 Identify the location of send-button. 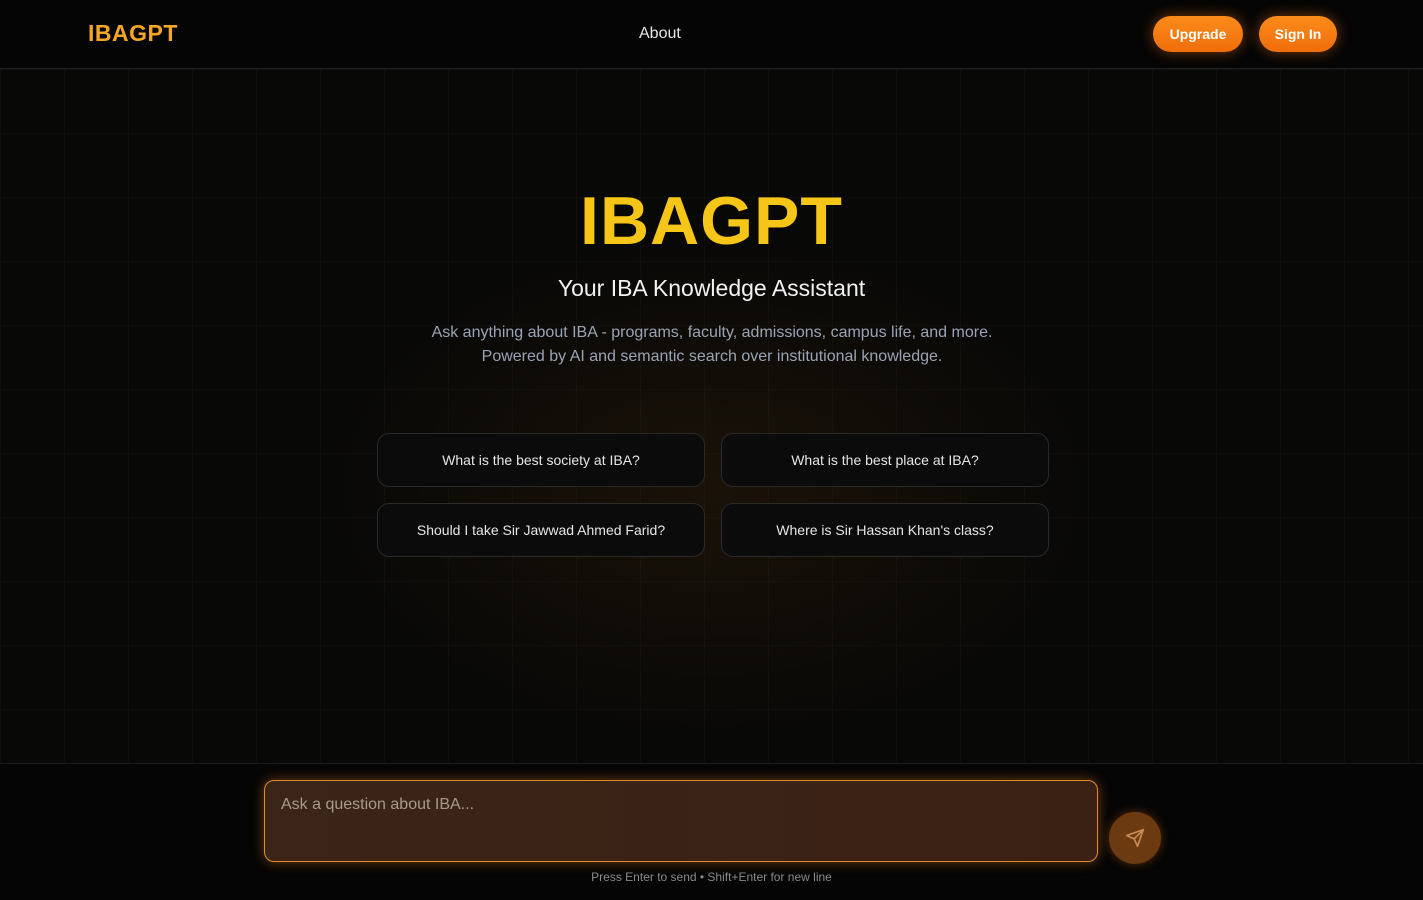
(1135, 838).